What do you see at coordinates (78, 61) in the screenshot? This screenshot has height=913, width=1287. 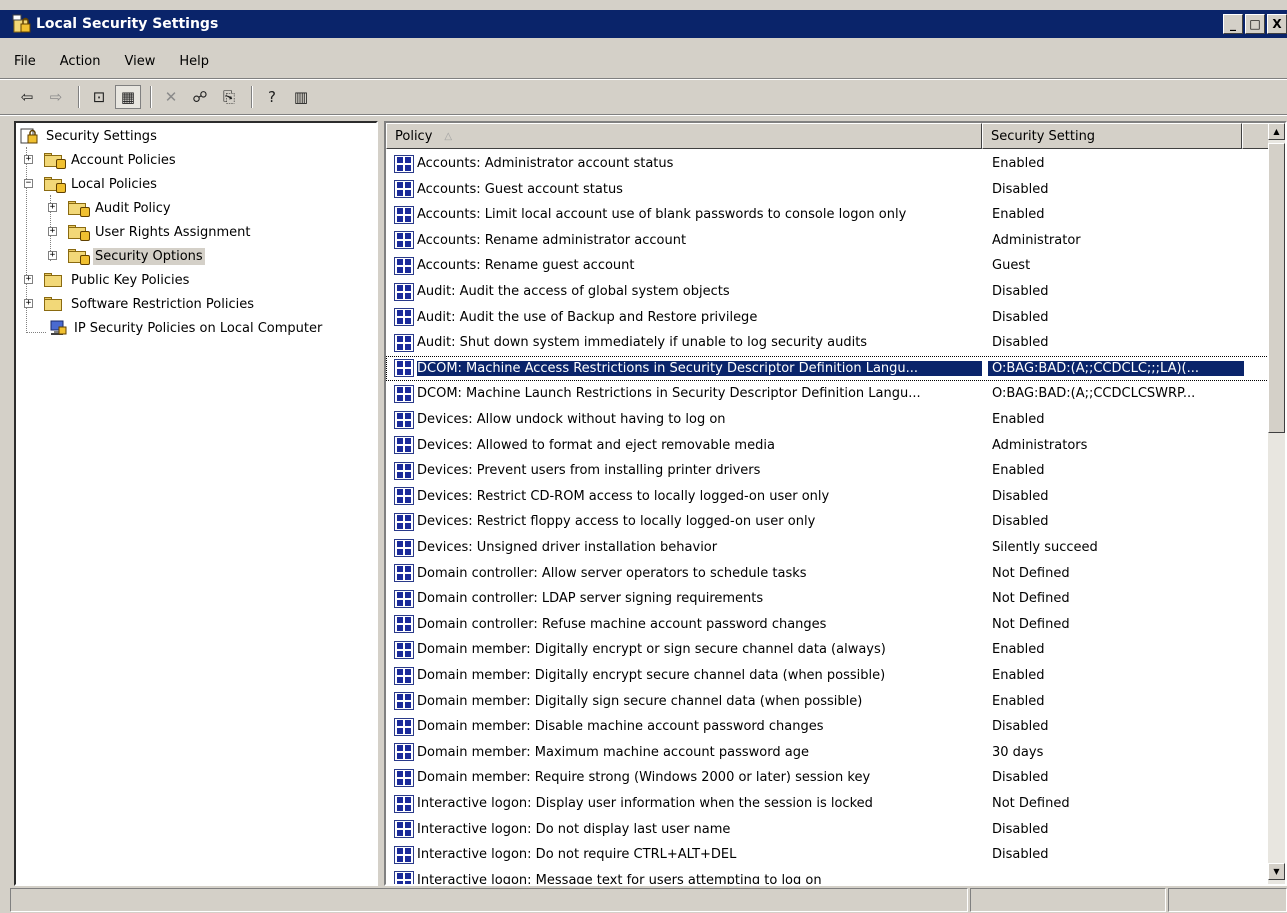 I see `menu-action: Action` at bounding box center [78, 61].